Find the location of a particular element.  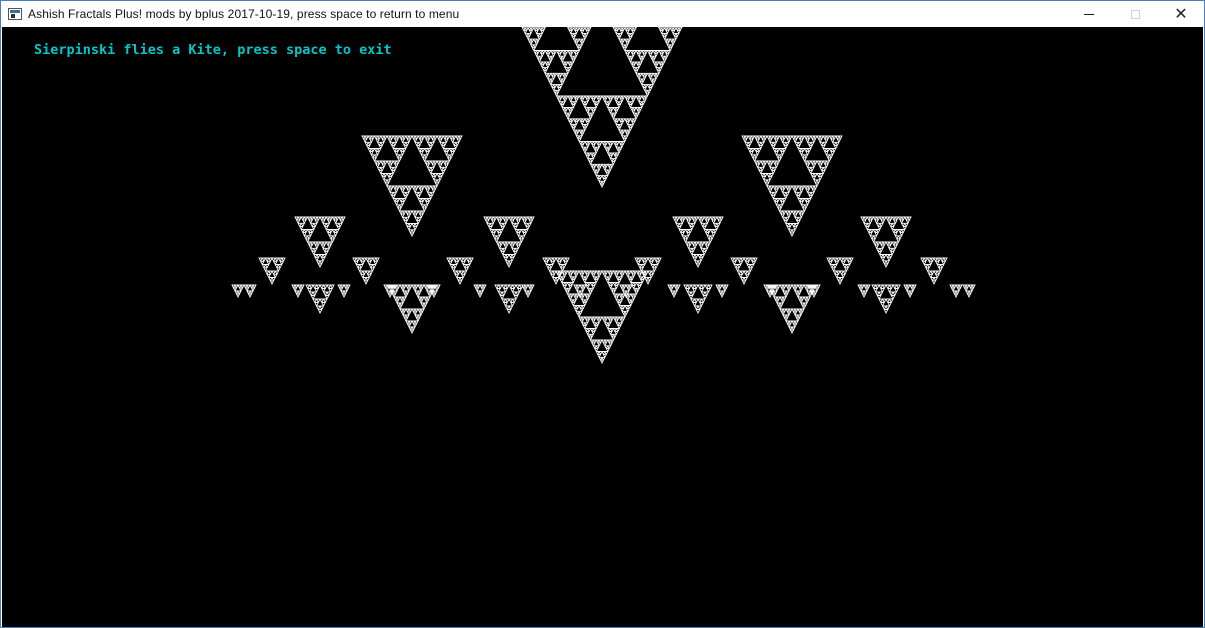

minimize-button is located at coordinates (1089, 14).